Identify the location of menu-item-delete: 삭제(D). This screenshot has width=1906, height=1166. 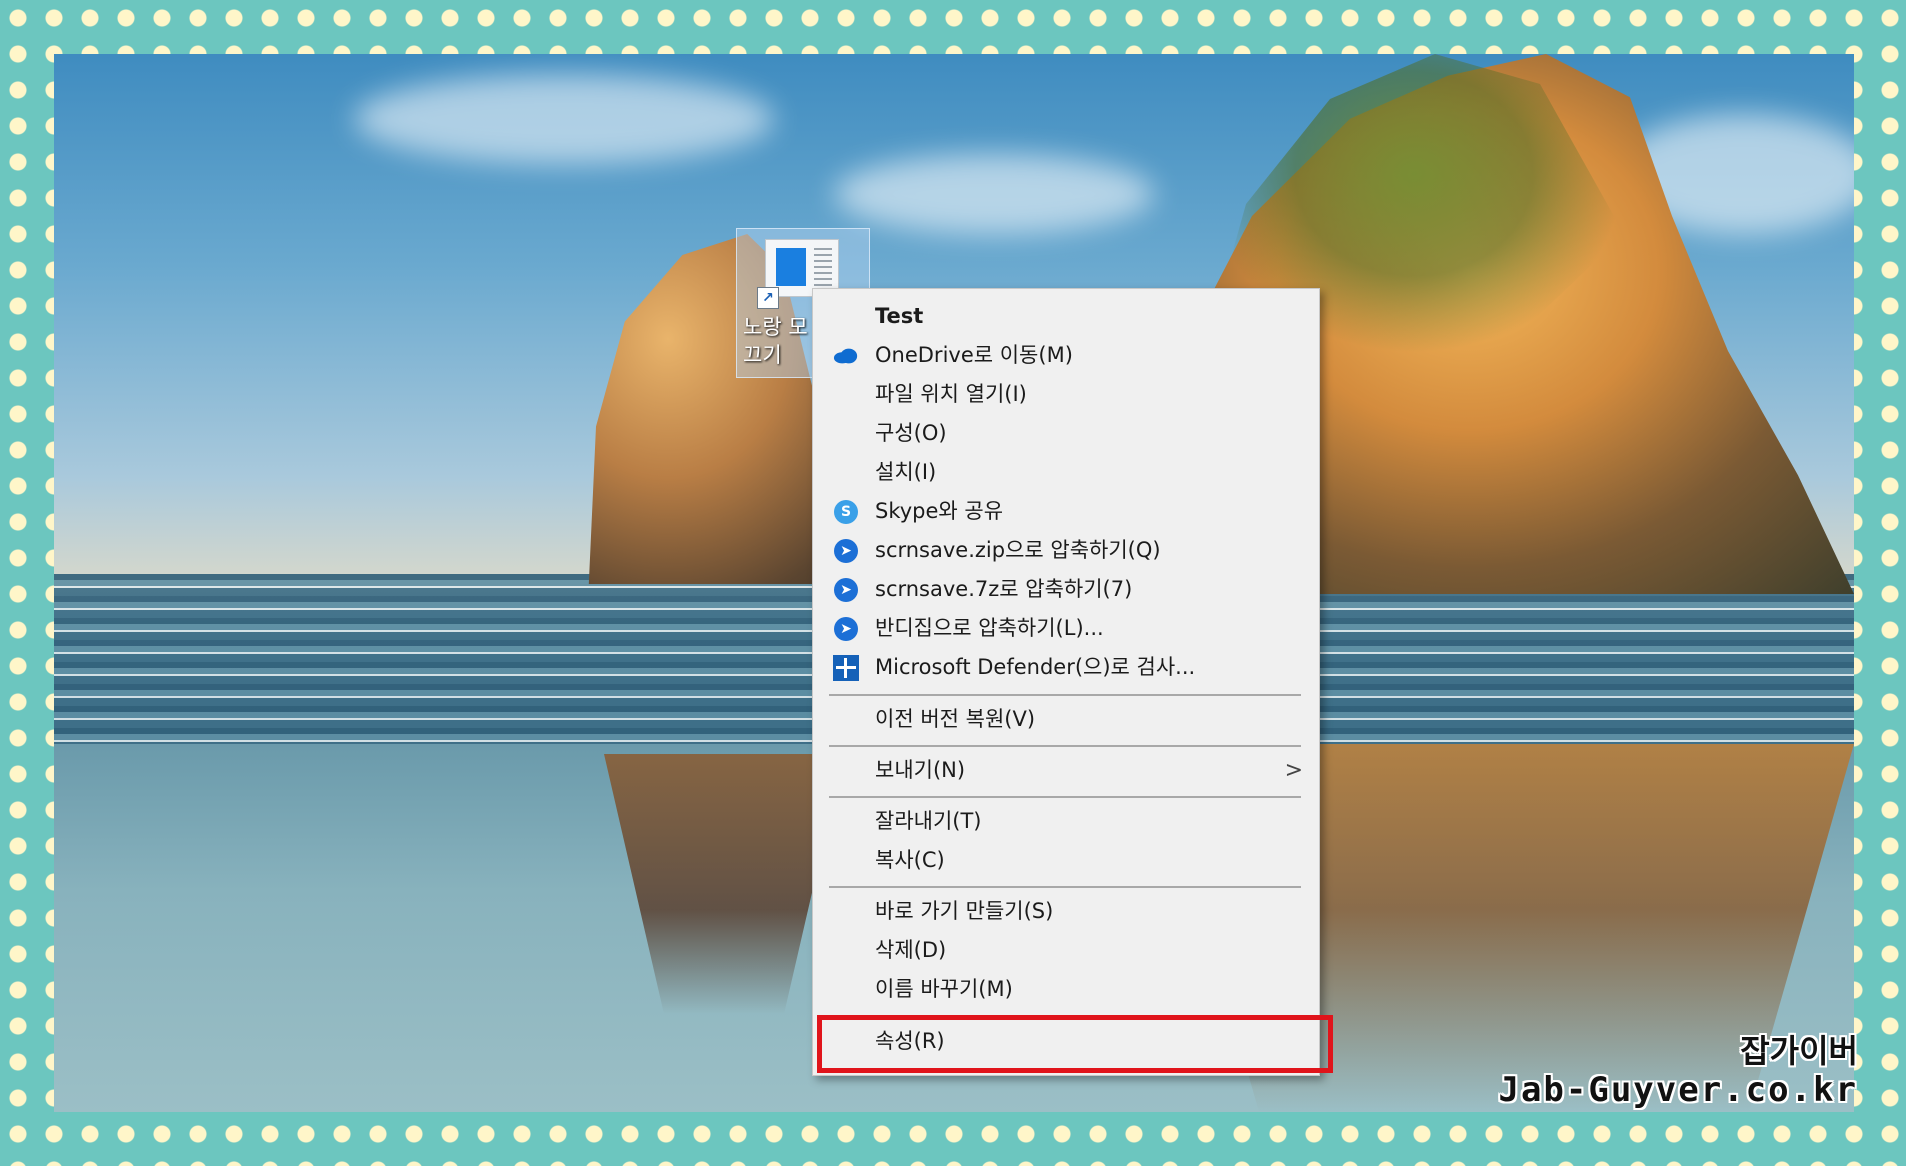
(1066, 950).